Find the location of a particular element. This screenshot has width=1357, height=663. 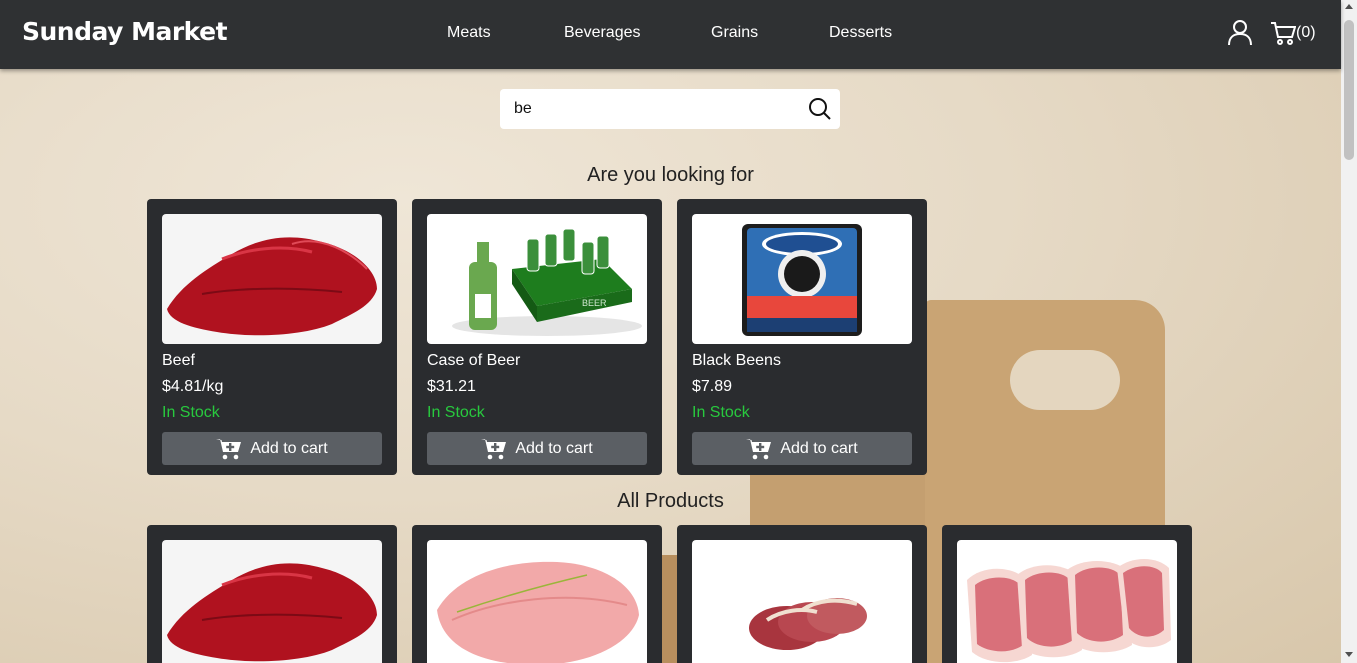

chicken-breast-image is located at coordinates (538, 612).